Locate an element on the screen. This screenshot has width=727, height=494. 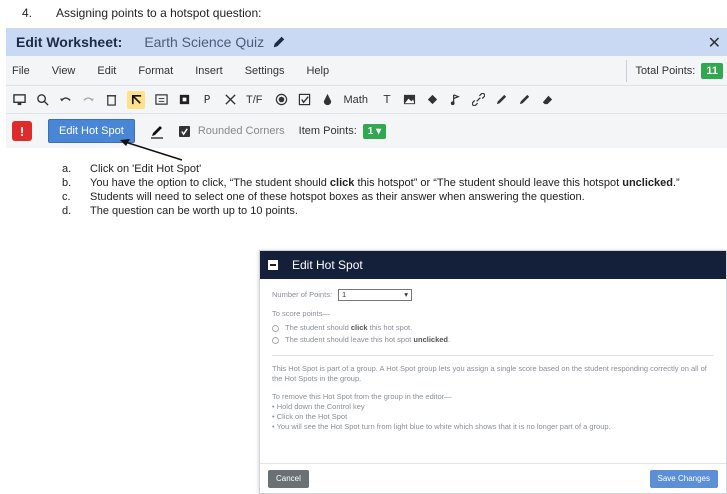
option-click-radio: The student should click this hot spot. is located at coordinates (493, 328).